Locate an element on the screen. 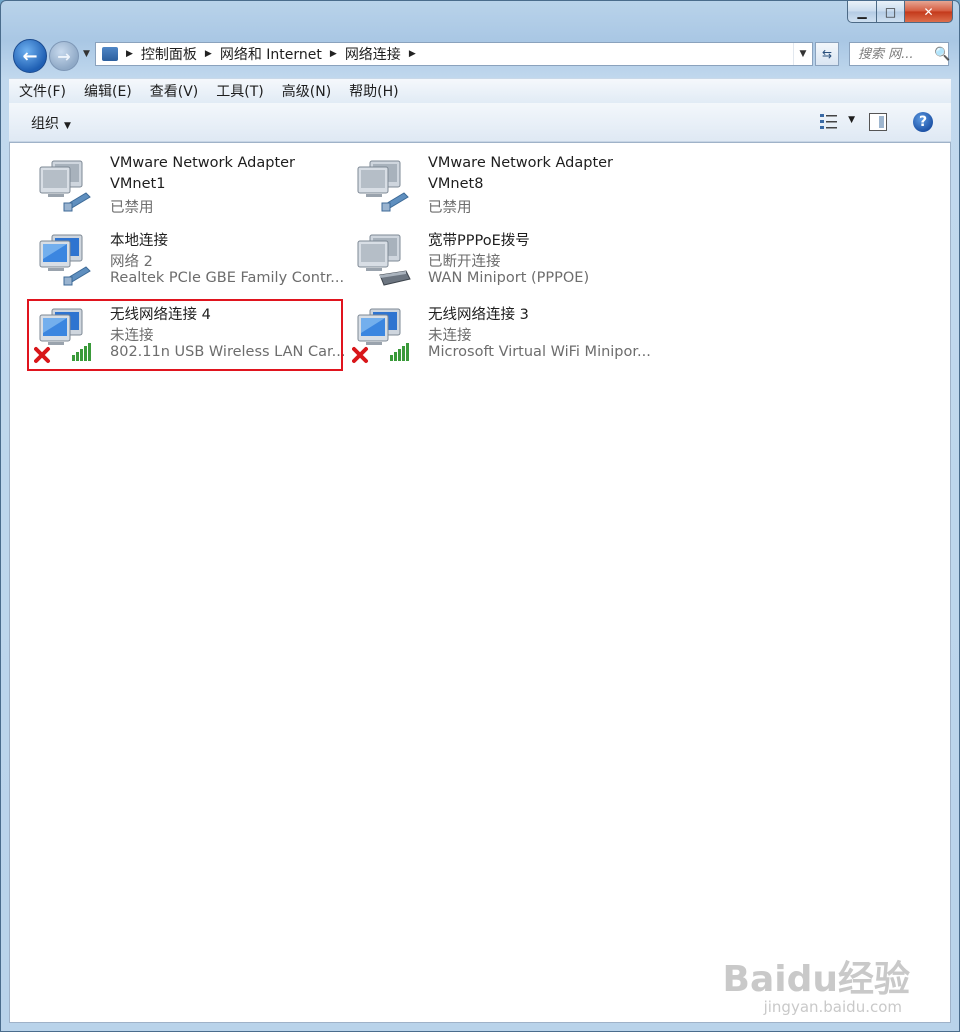  connection-name-line2: VMnet8 is located at coordinates (456, 184).